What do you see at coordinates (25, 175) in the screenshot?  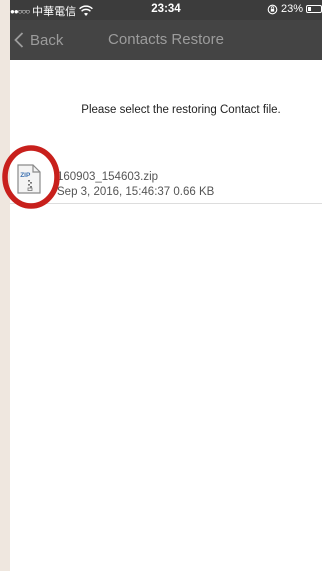 I see `zip-icon-label: ZIP` at bounding box center [25, 175].